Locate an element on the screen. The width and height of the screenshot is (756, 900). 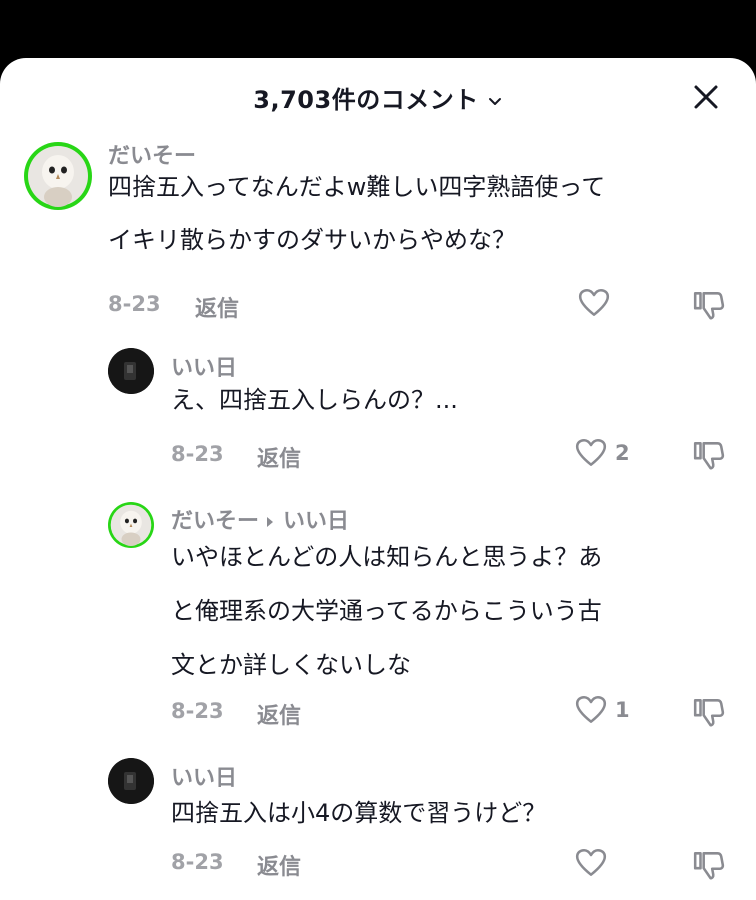
comment-text-line: 四捨五入は小4の算数で習うけど？ is located at coordinates (359, 813).